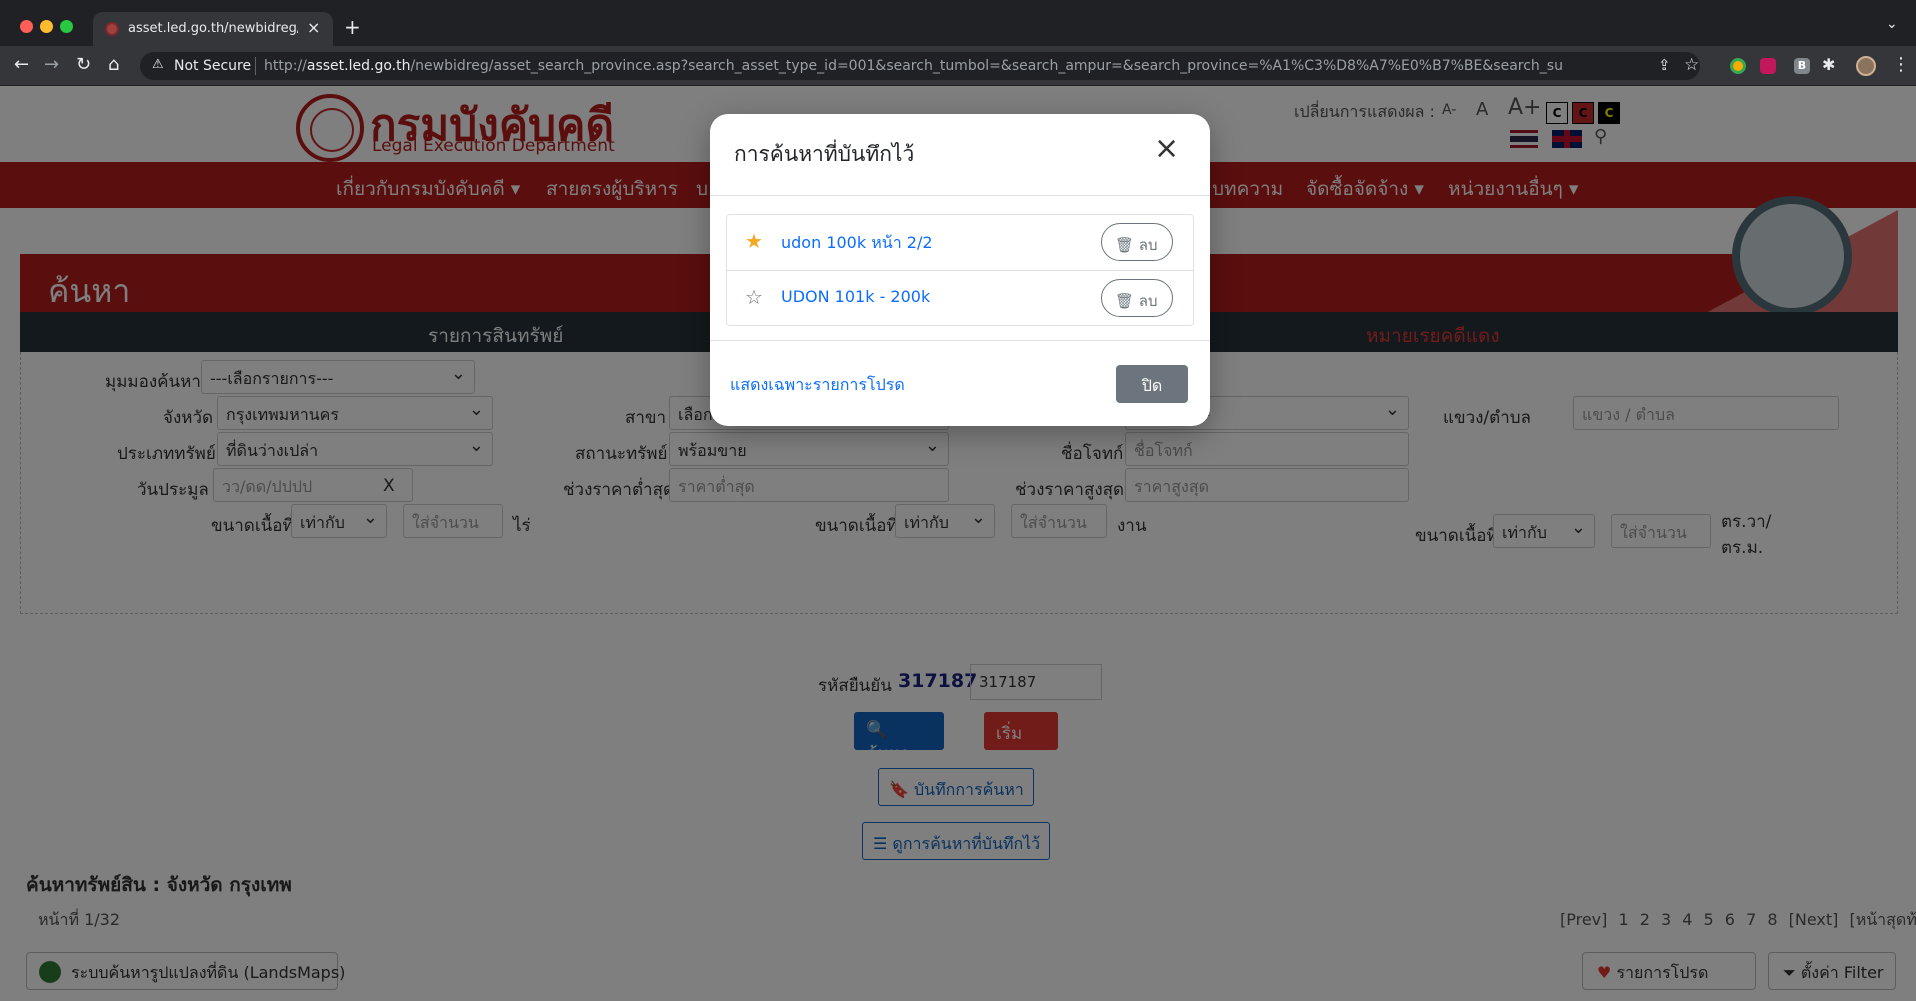 The width and height of the screenshot is (1916, 1001). I want to click on site-favicon-icon, so click(112, 29).